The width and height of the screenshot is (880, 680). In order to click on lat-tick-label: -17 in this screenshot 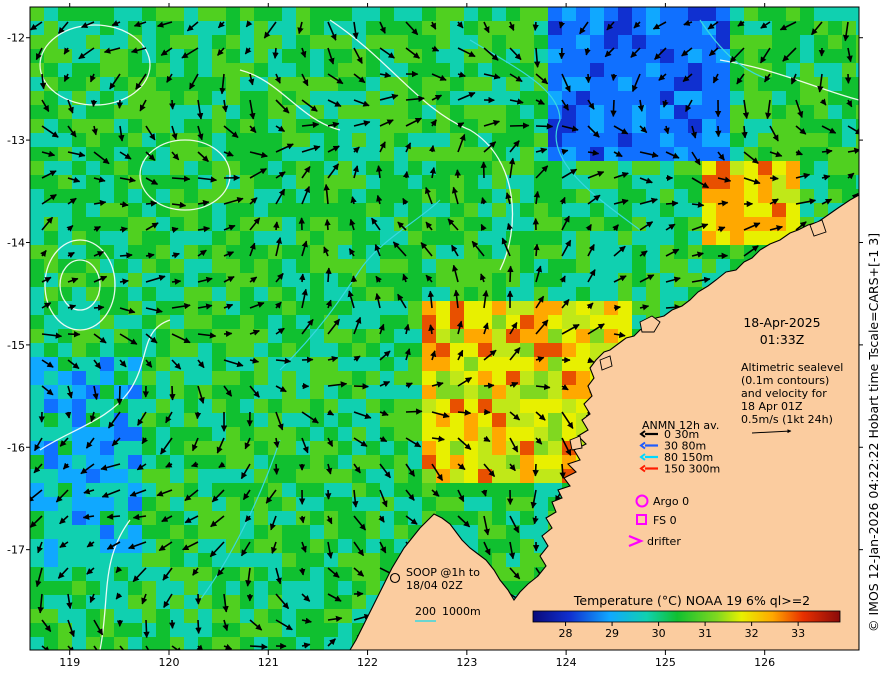, I will do `click(16, 550)`.